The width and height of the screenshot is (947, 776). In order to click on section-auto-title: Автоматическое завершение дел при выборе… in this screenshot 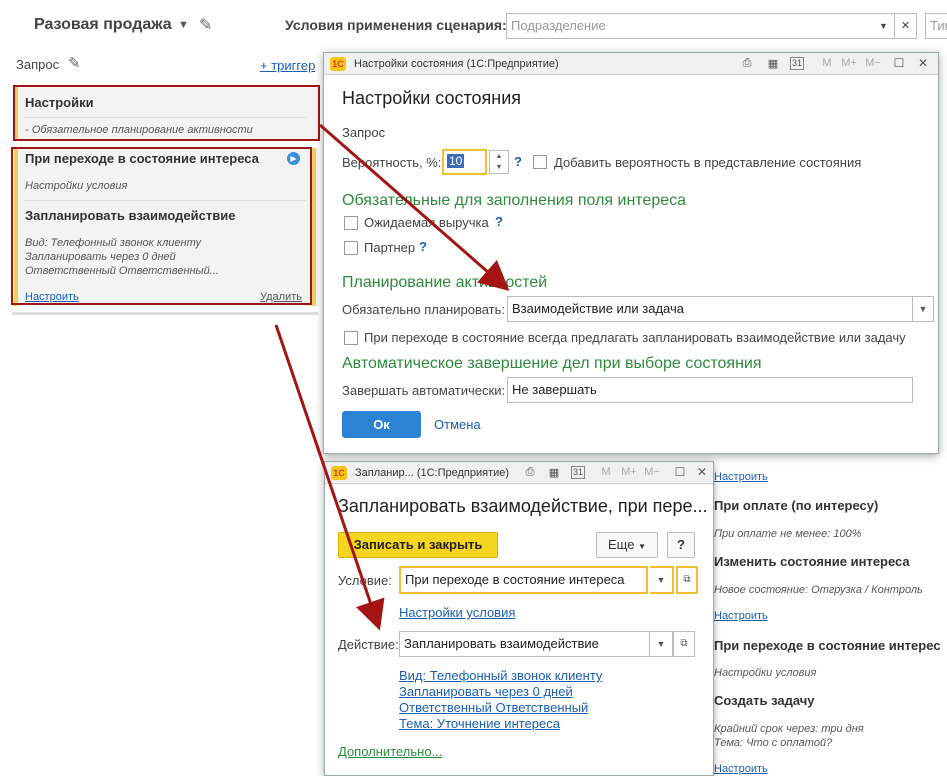, I will do `click(552, 363)`.